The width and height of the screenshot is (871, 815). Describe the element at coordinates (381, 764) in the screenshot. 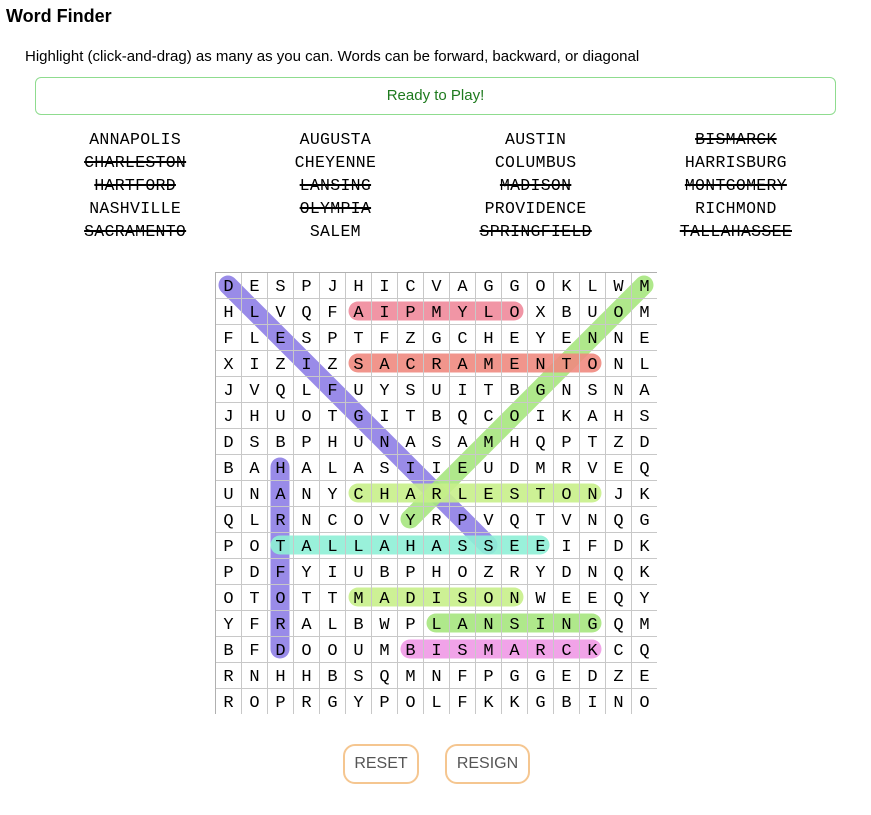

I see `reset-button: RESET` at that location.